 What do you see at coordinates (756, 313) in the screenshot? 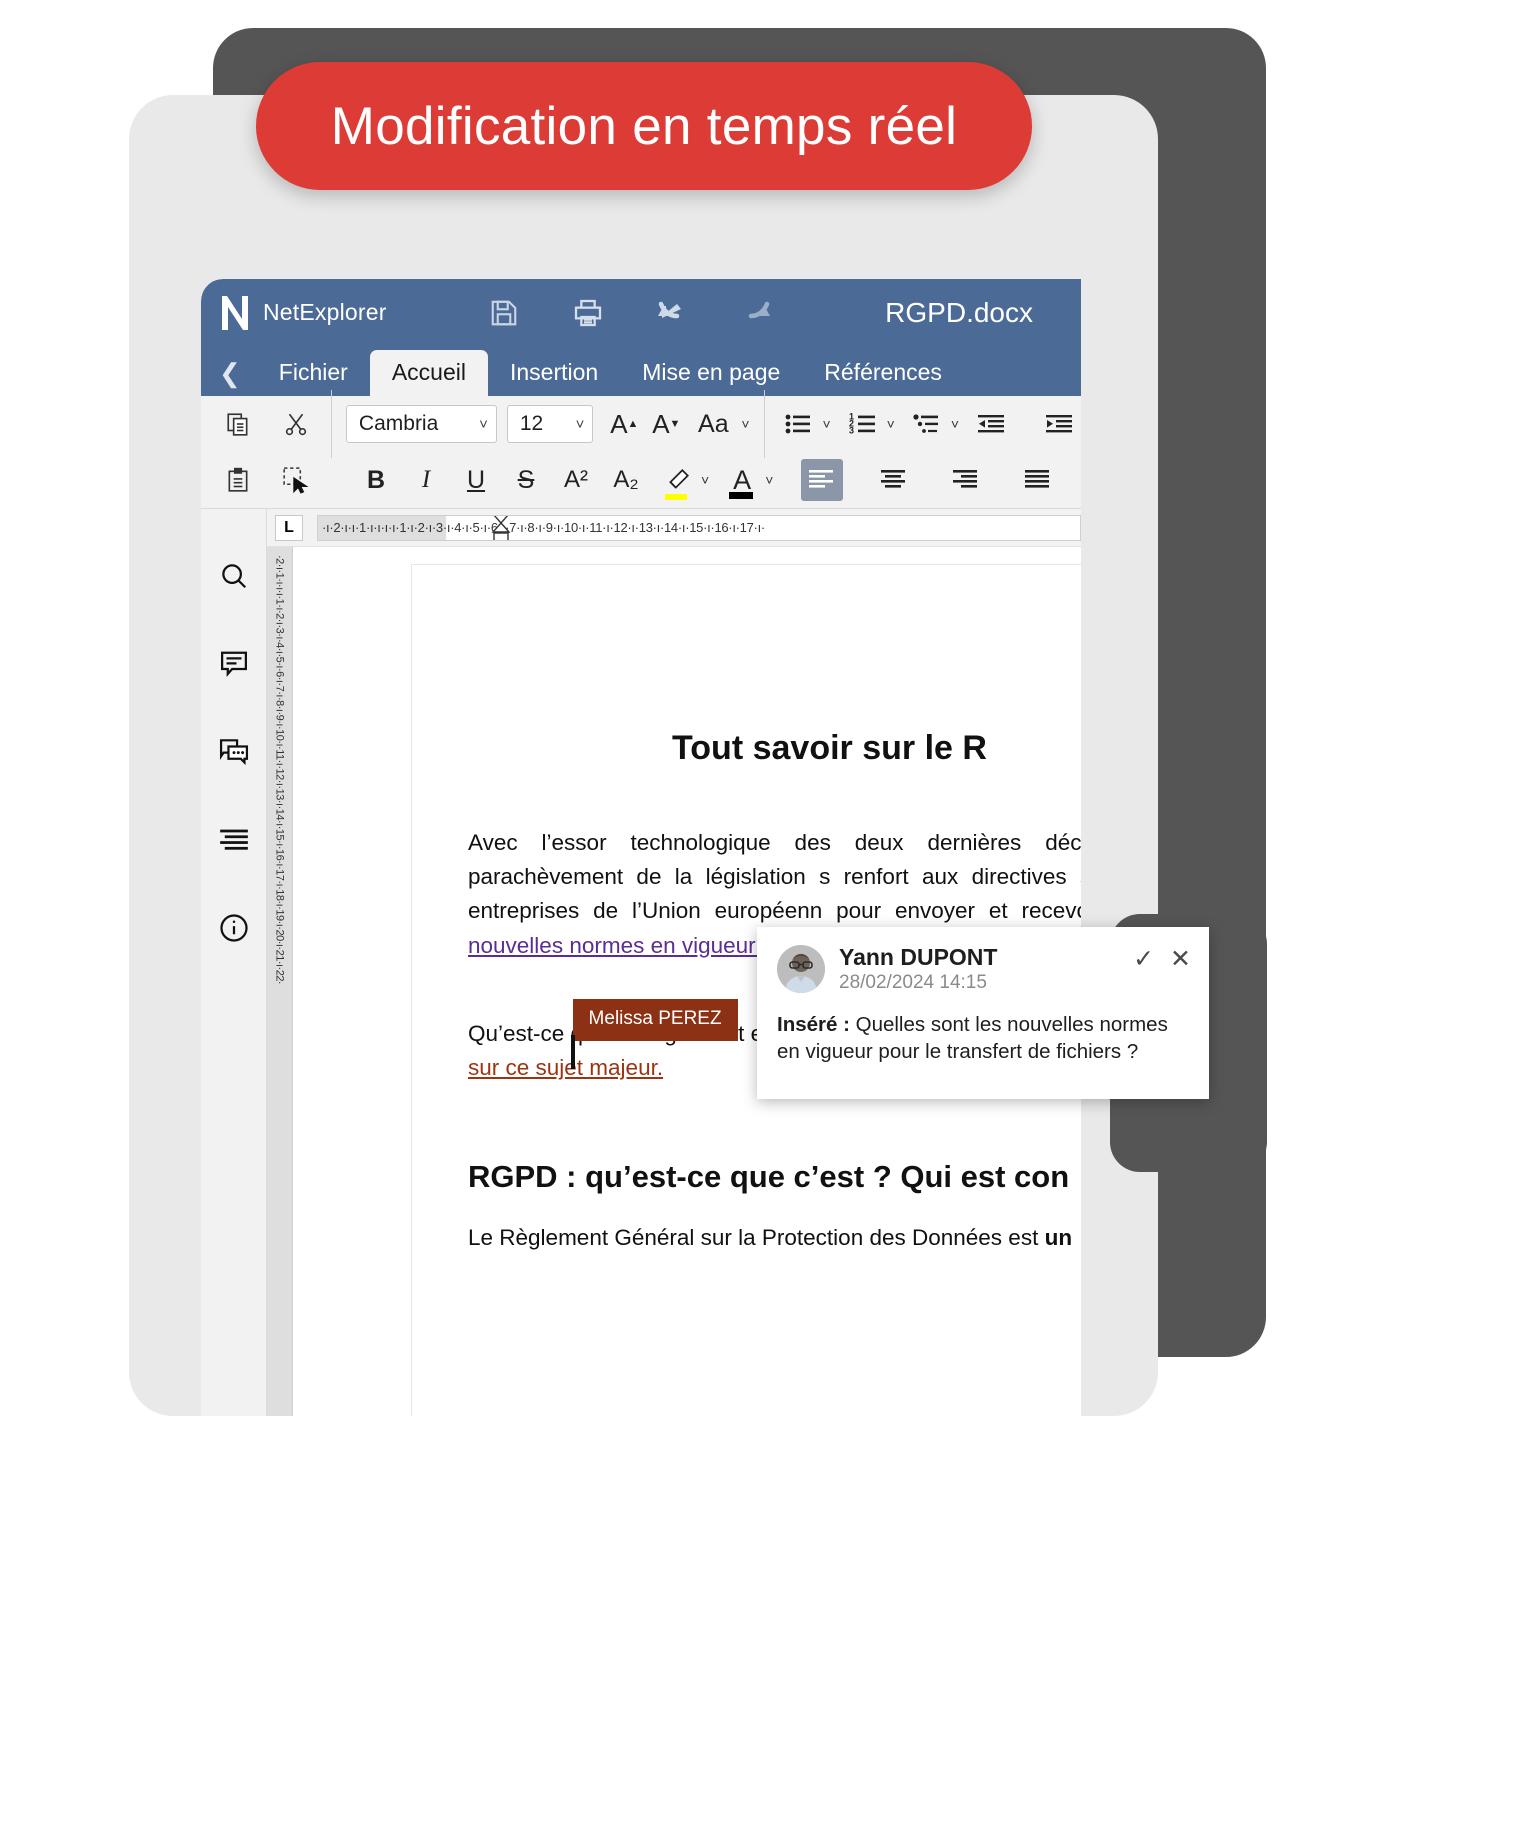
I see `redo-icon` at bounding box center [756, 313].